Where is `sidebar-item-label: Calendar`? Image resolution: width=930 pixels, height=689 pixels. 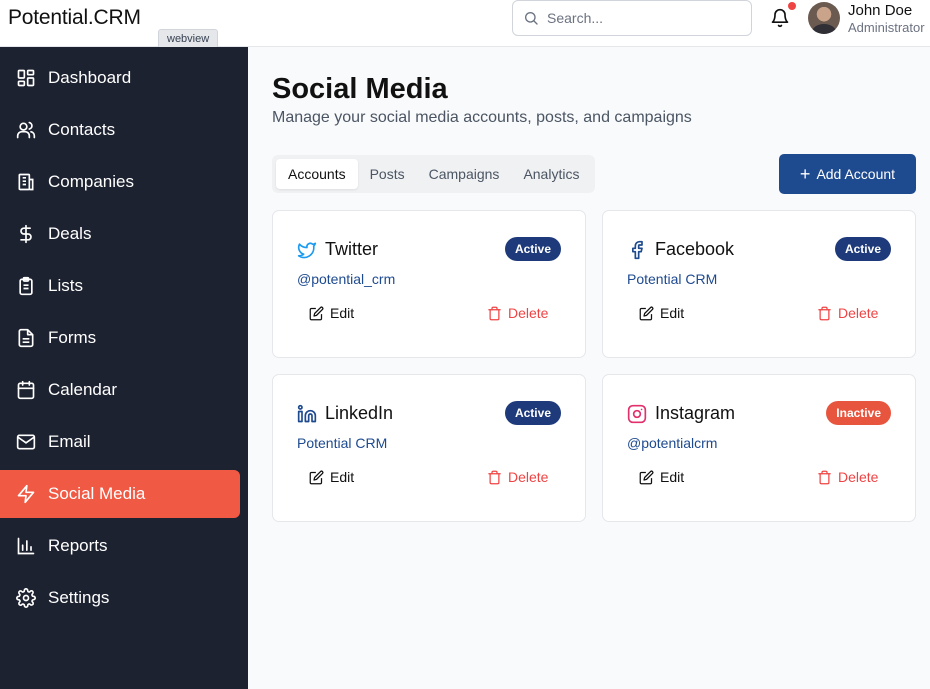
sidebar-item-label: Calendar is located at coordinates (82, 389).